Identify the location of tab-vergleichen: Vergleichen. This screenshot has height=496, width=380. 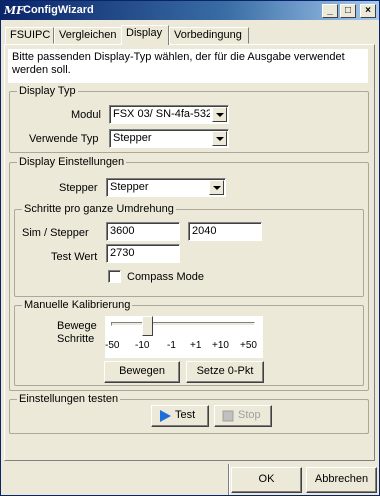
(88, 35).